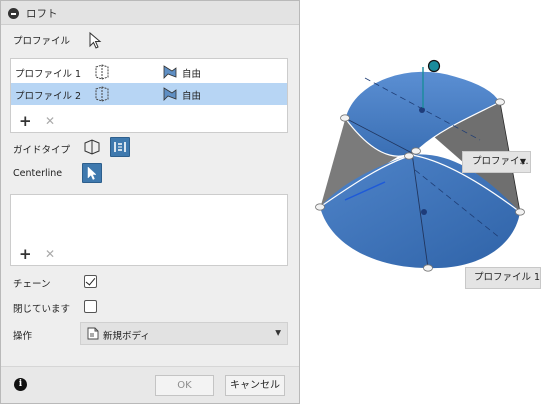 This screenshot has width=551, height=405. Describe the element at coordinates (42, 41) in the screenshot. I see `profiles-label: プロファイル` at that location.